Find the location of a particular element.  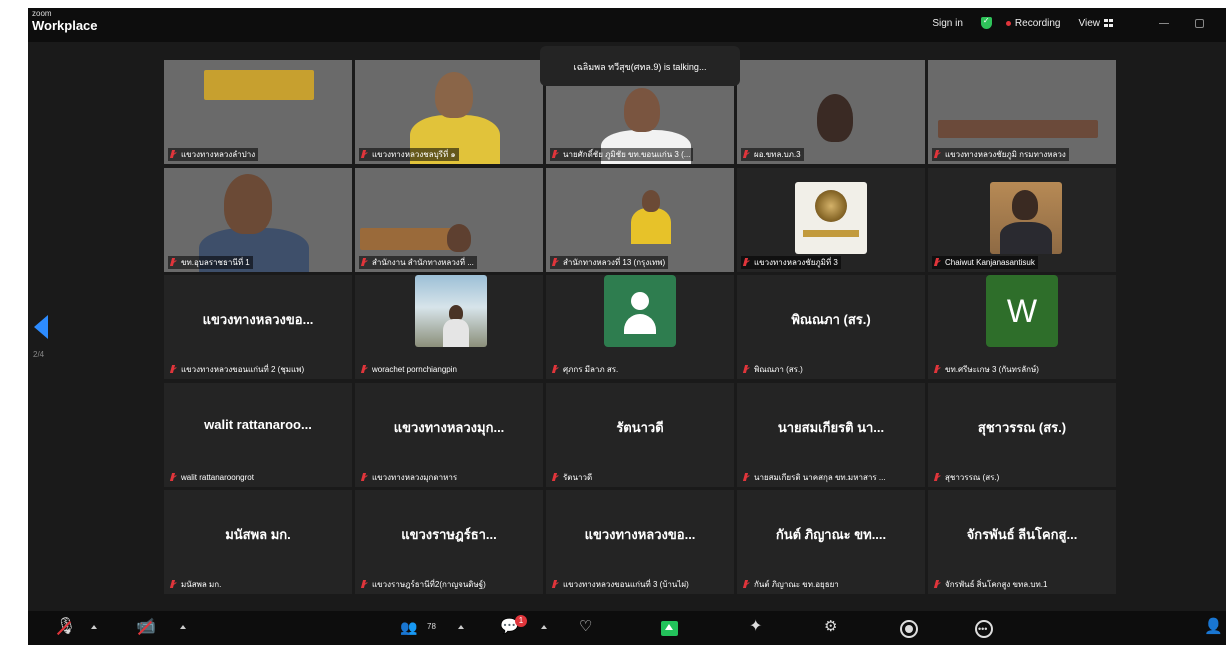

participant-label: แขวงทางหลวงชลบุรีที่ ๑ is located at coordinates (409, 154).